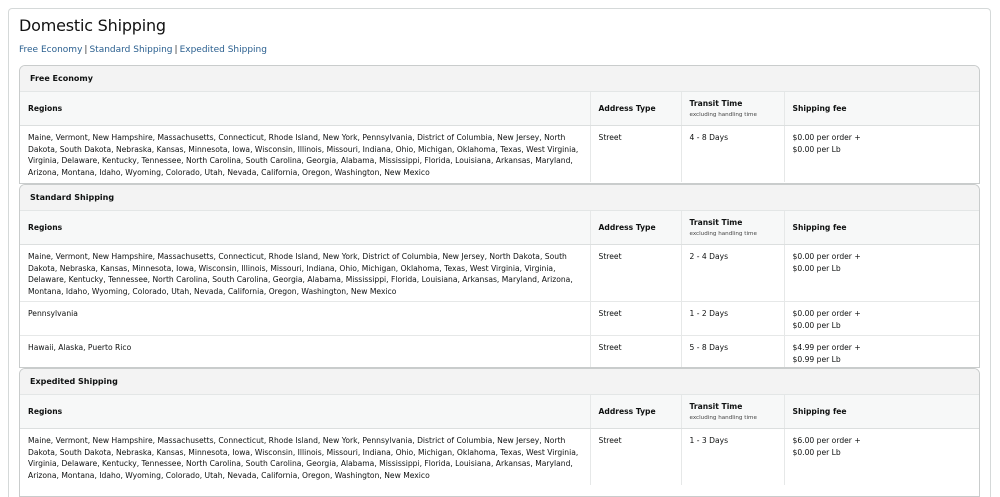 The width and height of the screenshot is (1000, 497). I want to click on cell-regions: Pennsylvania, so click(305, 318).